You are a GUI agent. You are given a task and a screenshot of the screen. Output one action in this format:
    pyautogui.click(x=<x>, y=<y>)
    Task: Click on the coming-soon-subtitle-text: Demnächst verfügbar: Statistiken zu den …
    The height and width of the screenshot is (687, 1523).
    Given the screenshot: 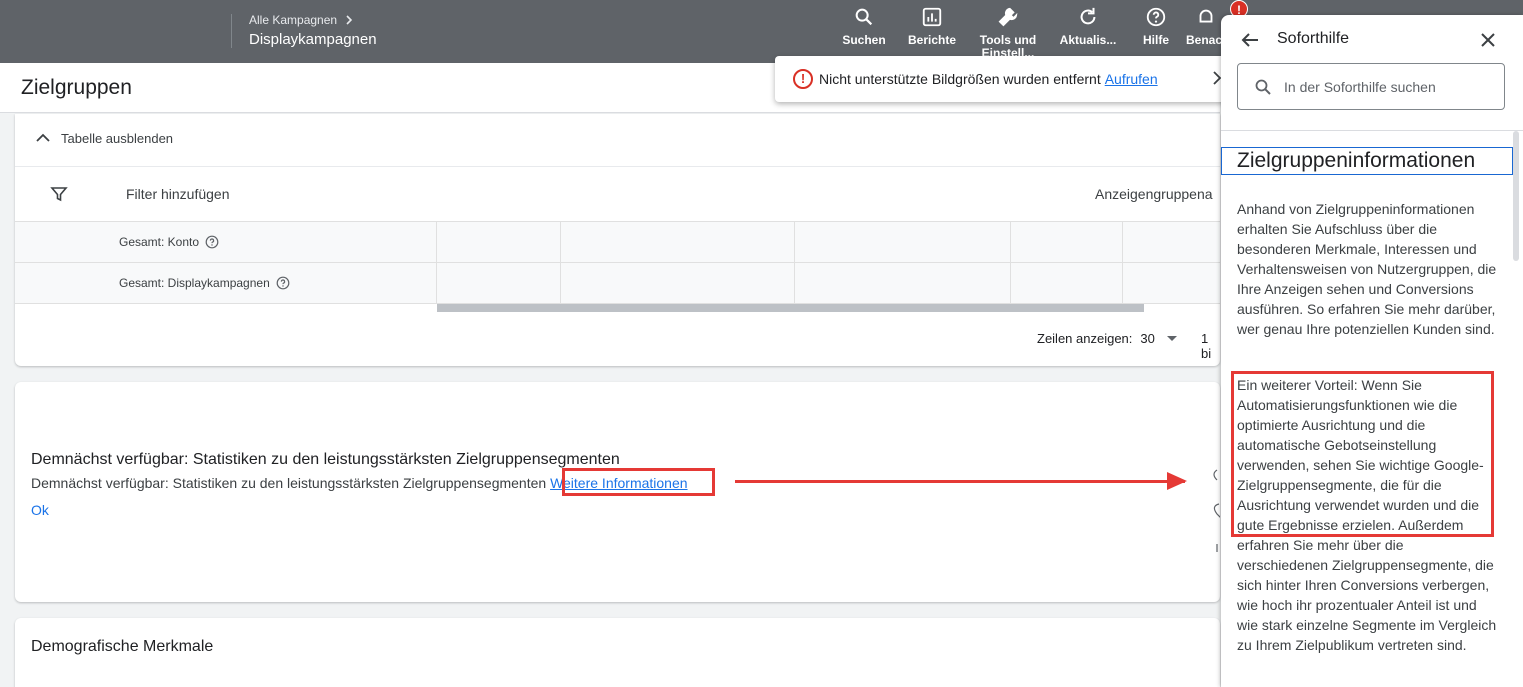 What is the action you would take?
    pyautogui.click(x=289, y=483)
    